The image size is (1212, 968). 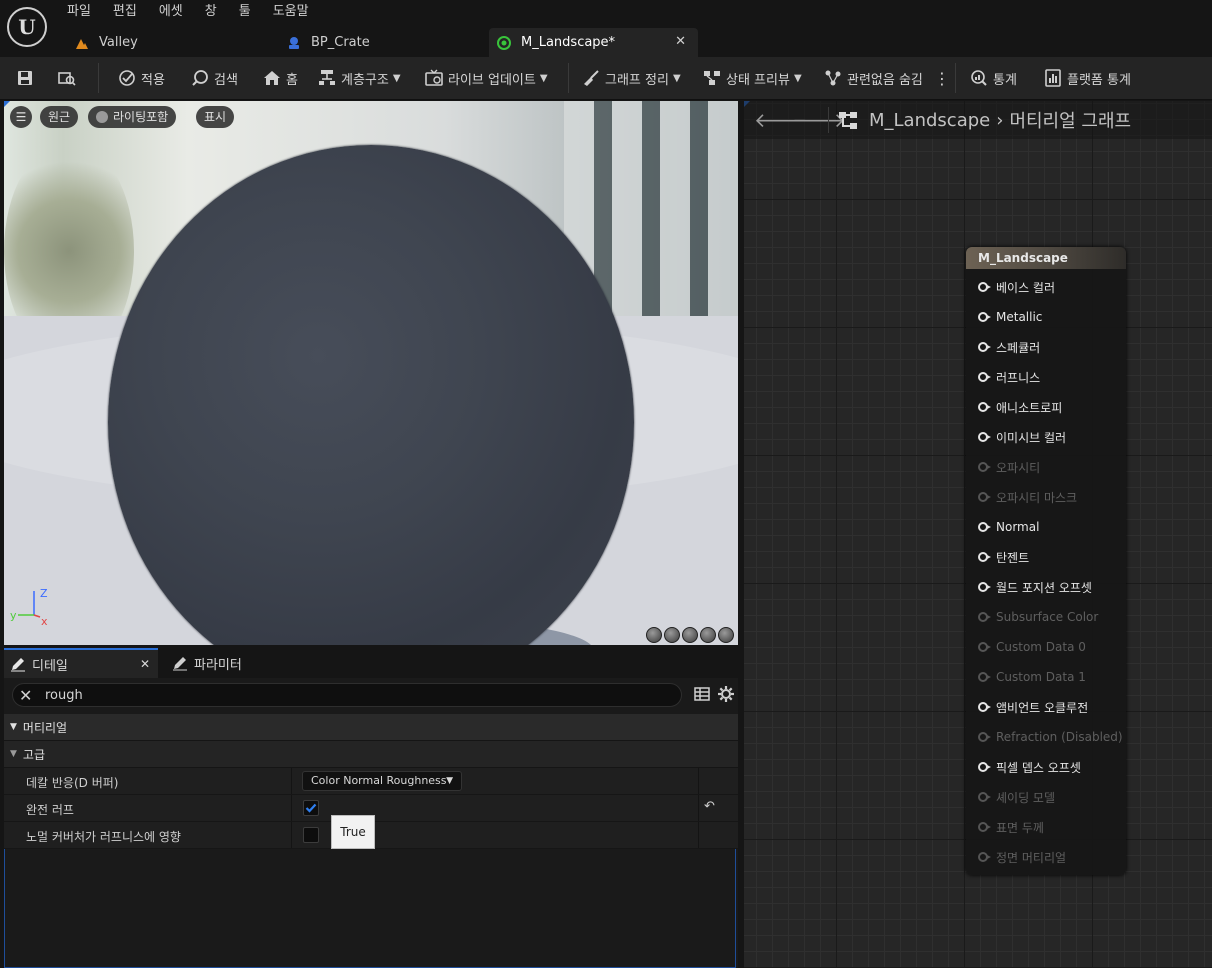 What do you see at coordinates (25, 695) in the screenshot?
I see `clear-search-icon: ✕` at bounding box center [25, 695].